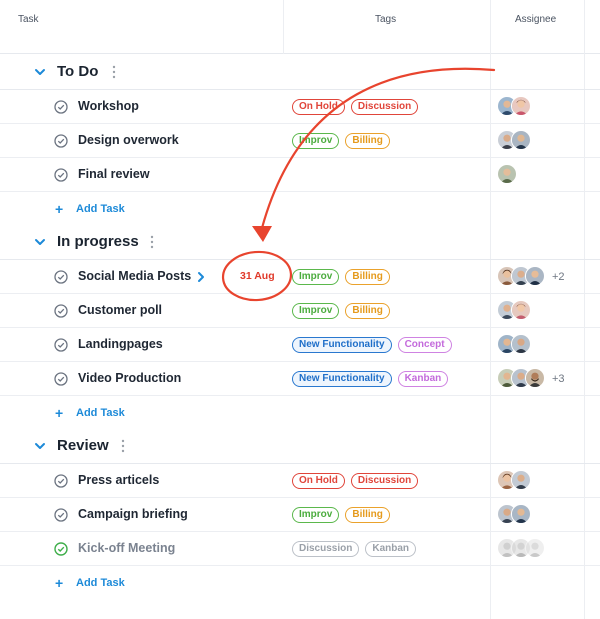 The image size is (600, 619). What do you see at coordinates (300, 175) in the screenshot?
I see `task-row: Final review` at bounding box center [300, 175].